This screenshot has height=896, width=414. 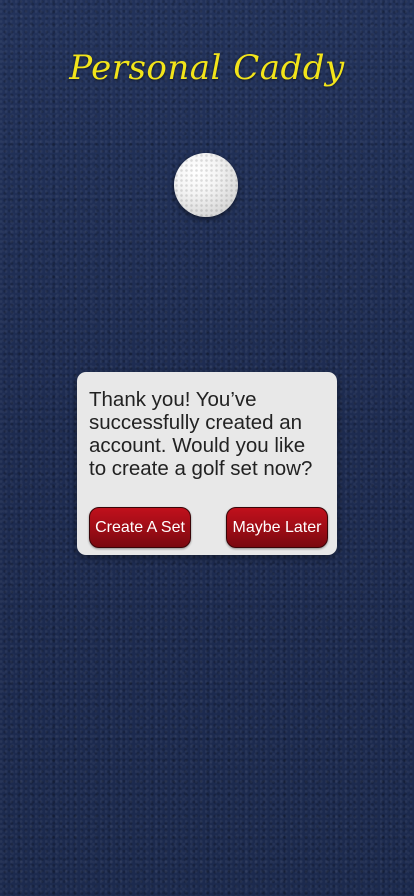 I want to click on maybe-later-button: Maybe Later, so click(x=277, y=527).